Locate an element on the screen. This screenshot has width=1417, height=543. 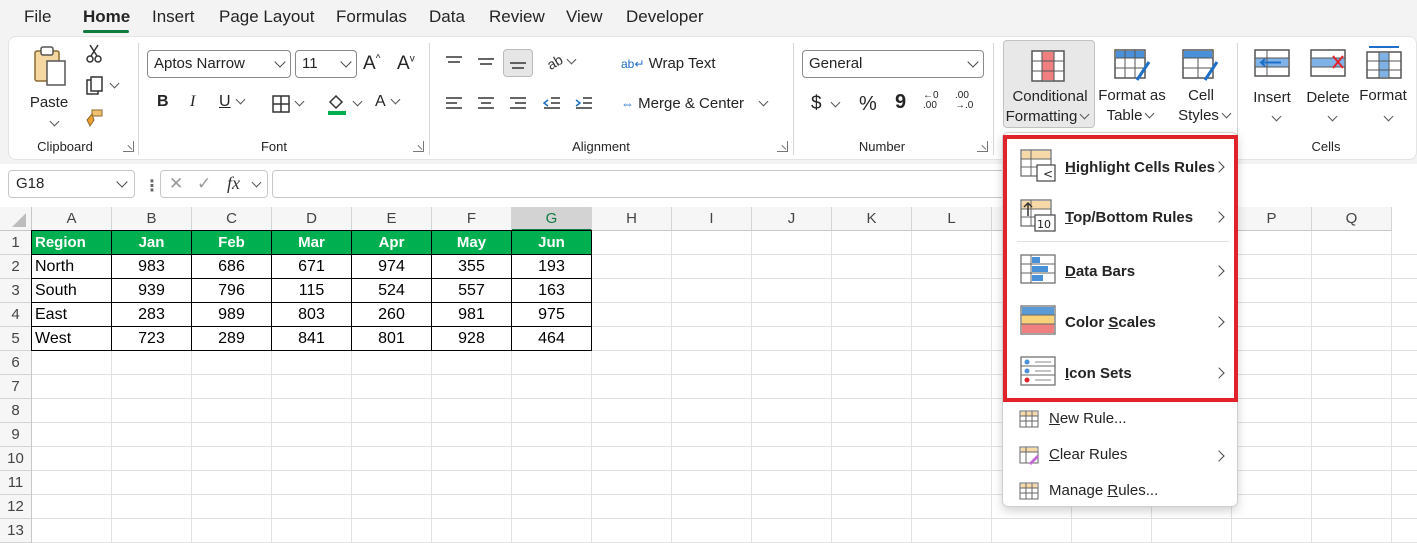
table-header-cell: Mar is located at coordinates (311, 242).